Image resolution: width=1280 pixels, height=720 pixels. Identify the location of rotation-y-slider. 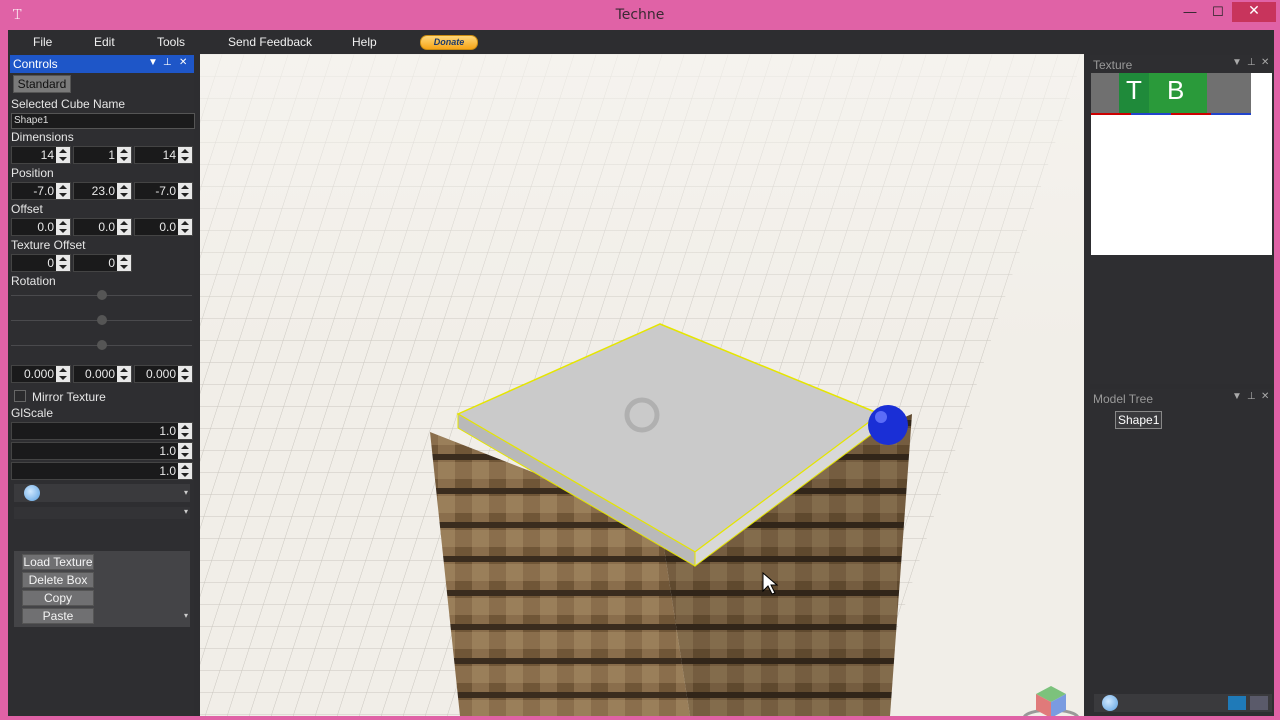
(101, 320).